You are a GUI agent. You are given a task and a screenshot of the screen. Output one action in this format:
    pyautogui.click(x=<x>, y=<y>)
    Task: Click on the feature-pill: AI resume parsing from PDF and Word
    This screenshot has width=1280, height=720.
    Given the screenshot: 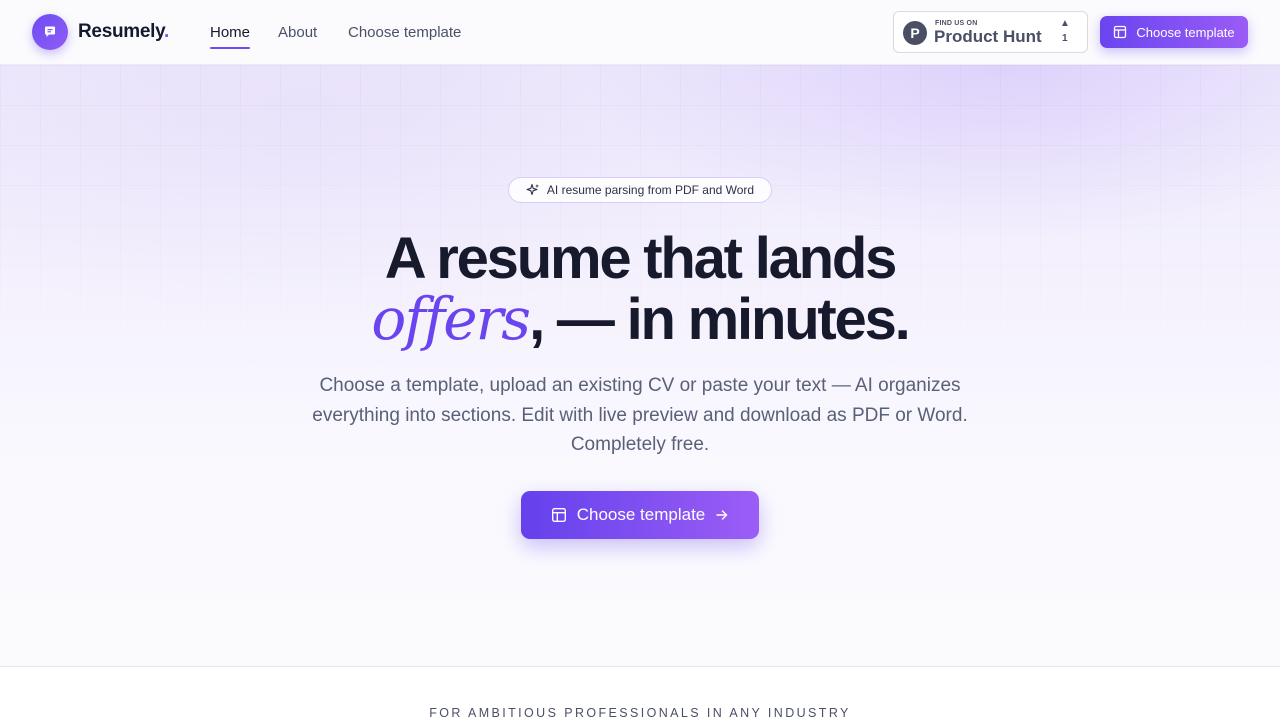 What is the action you would take?
    pyautogui.click(x=640, y=190)
    